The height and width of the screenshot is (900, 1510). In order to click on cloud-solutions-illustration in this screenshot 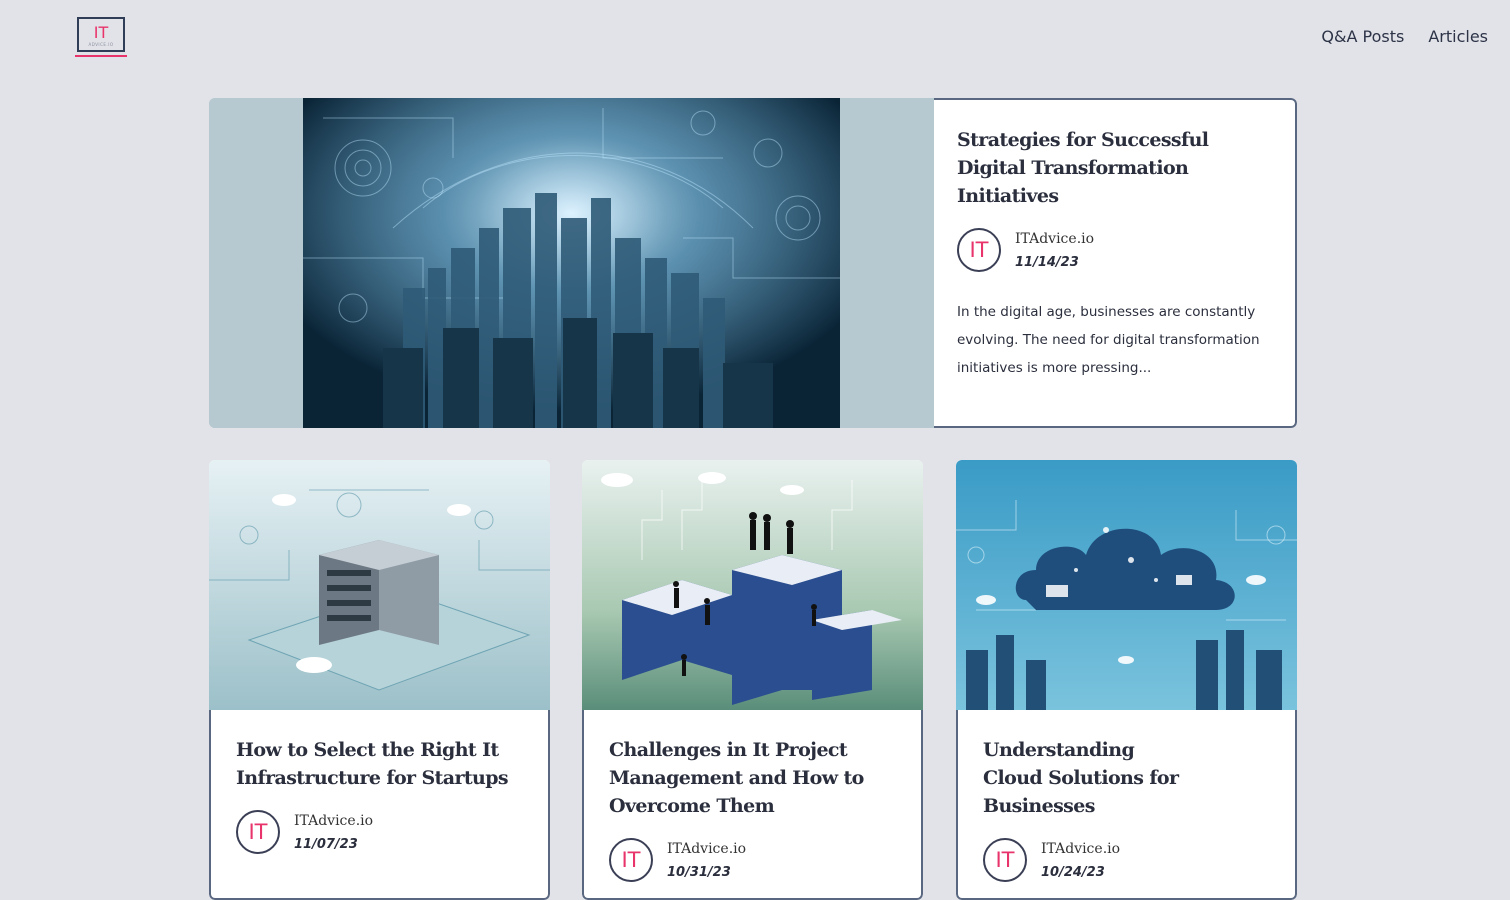, I will do `click(1126, 585)`.